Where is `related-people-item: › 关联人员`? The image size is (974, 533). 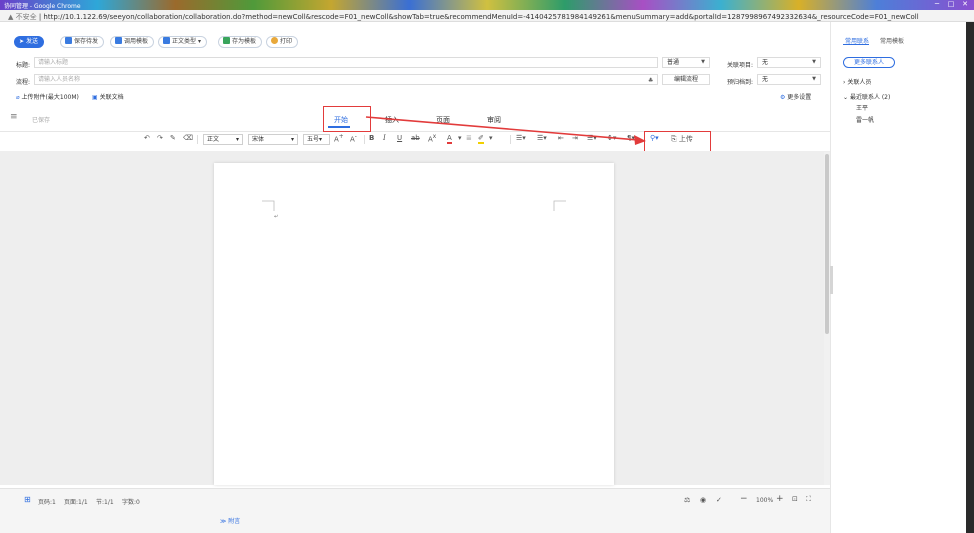
related-people-item: › 关联人员 is located at coordinates (857, 81).